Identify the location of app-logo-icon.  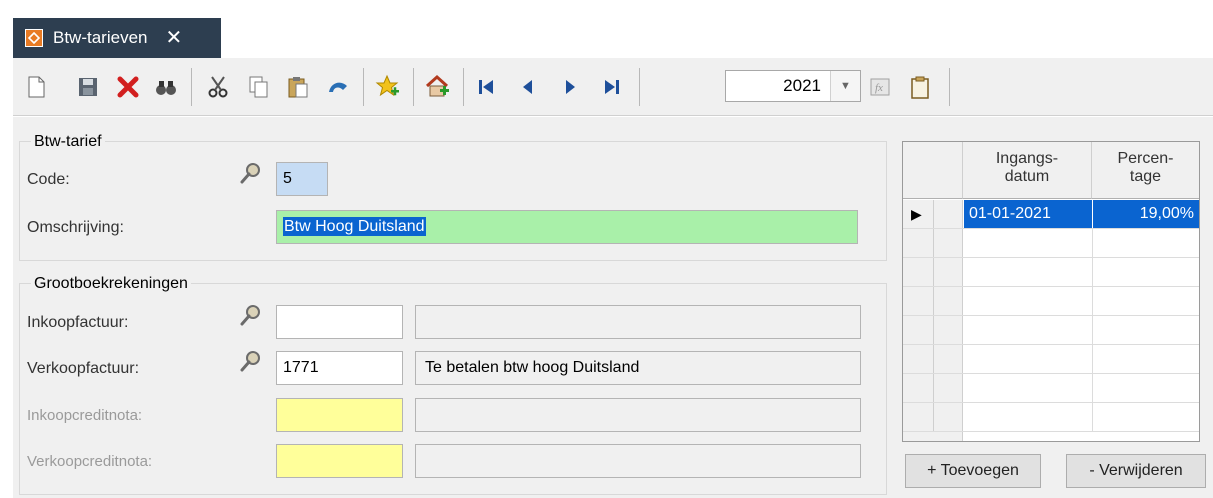
(34, 38).